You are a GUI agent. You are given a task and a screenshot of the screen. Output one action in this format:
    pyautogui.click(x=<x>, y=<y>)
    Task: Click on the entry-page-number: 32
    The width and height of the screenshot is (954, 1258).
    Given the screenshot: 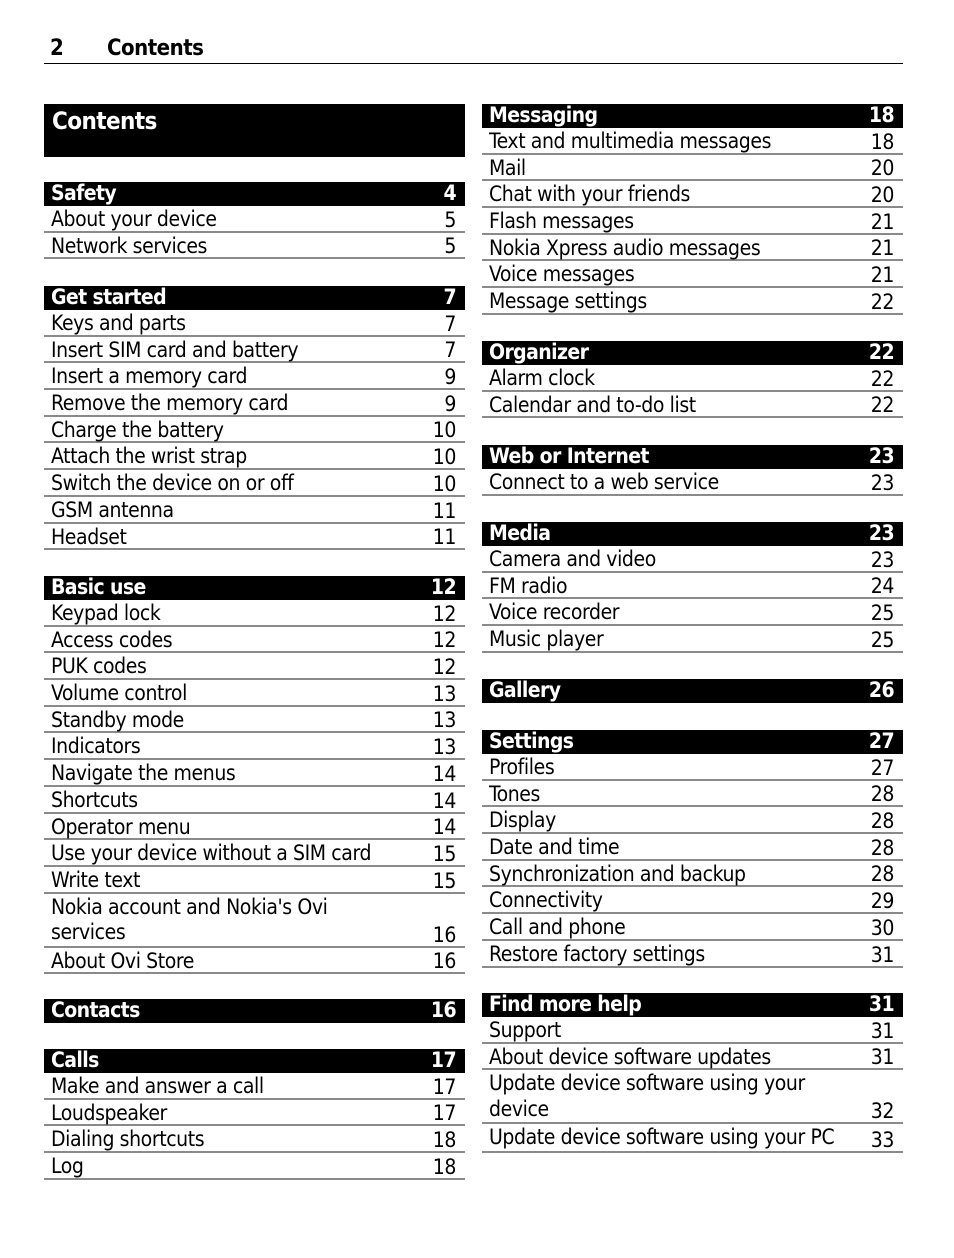 What is the action you would take?
    pyautogui.click(x=882, y=1111)
    